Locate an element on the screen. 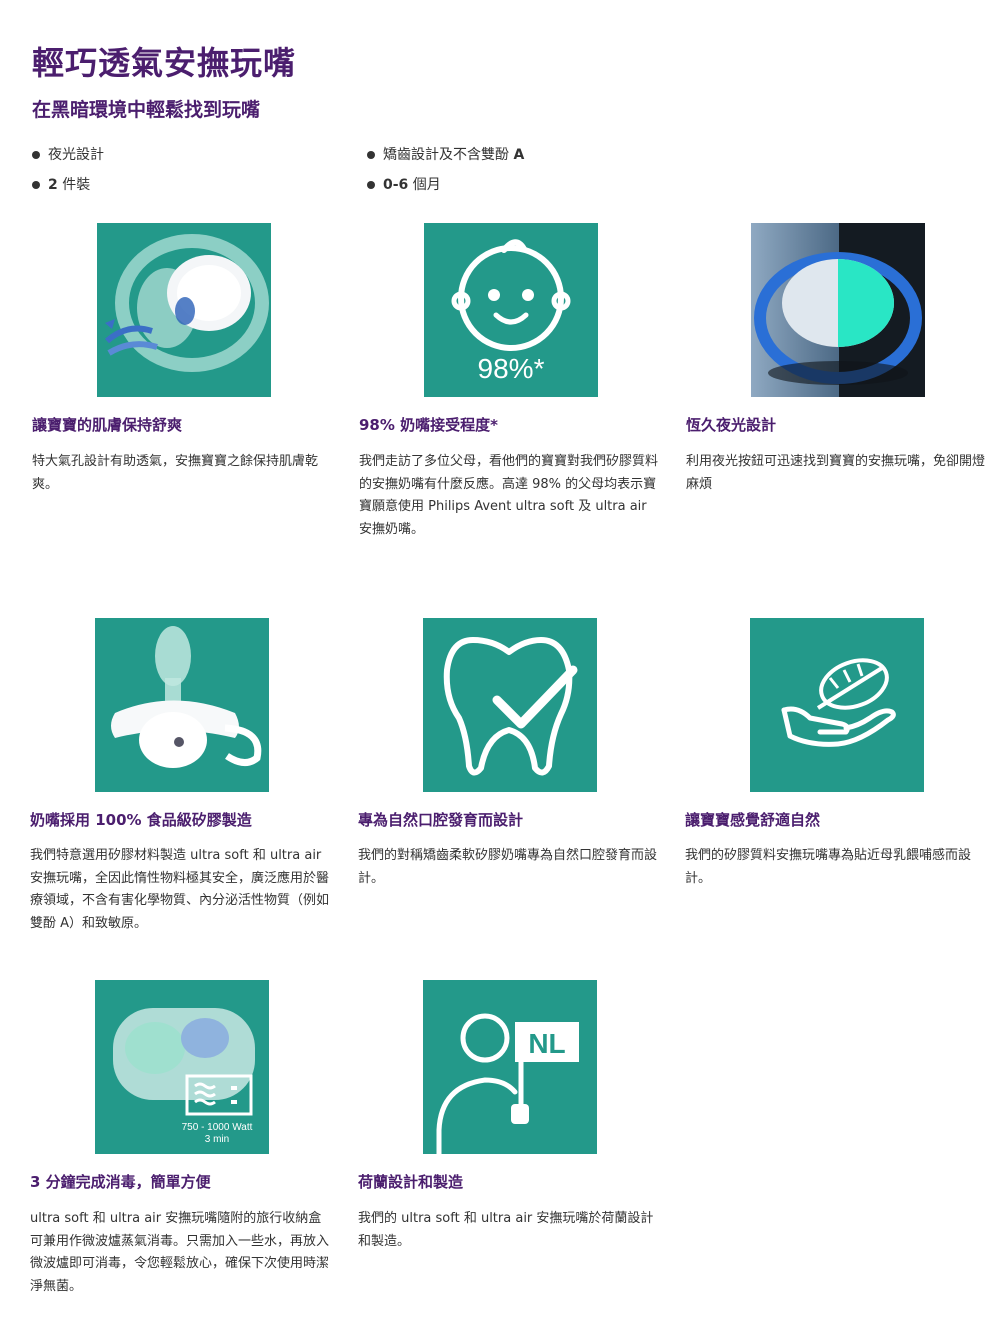  card-title: 荷蘭設計和製造 is located at coordinates (411, 1182).